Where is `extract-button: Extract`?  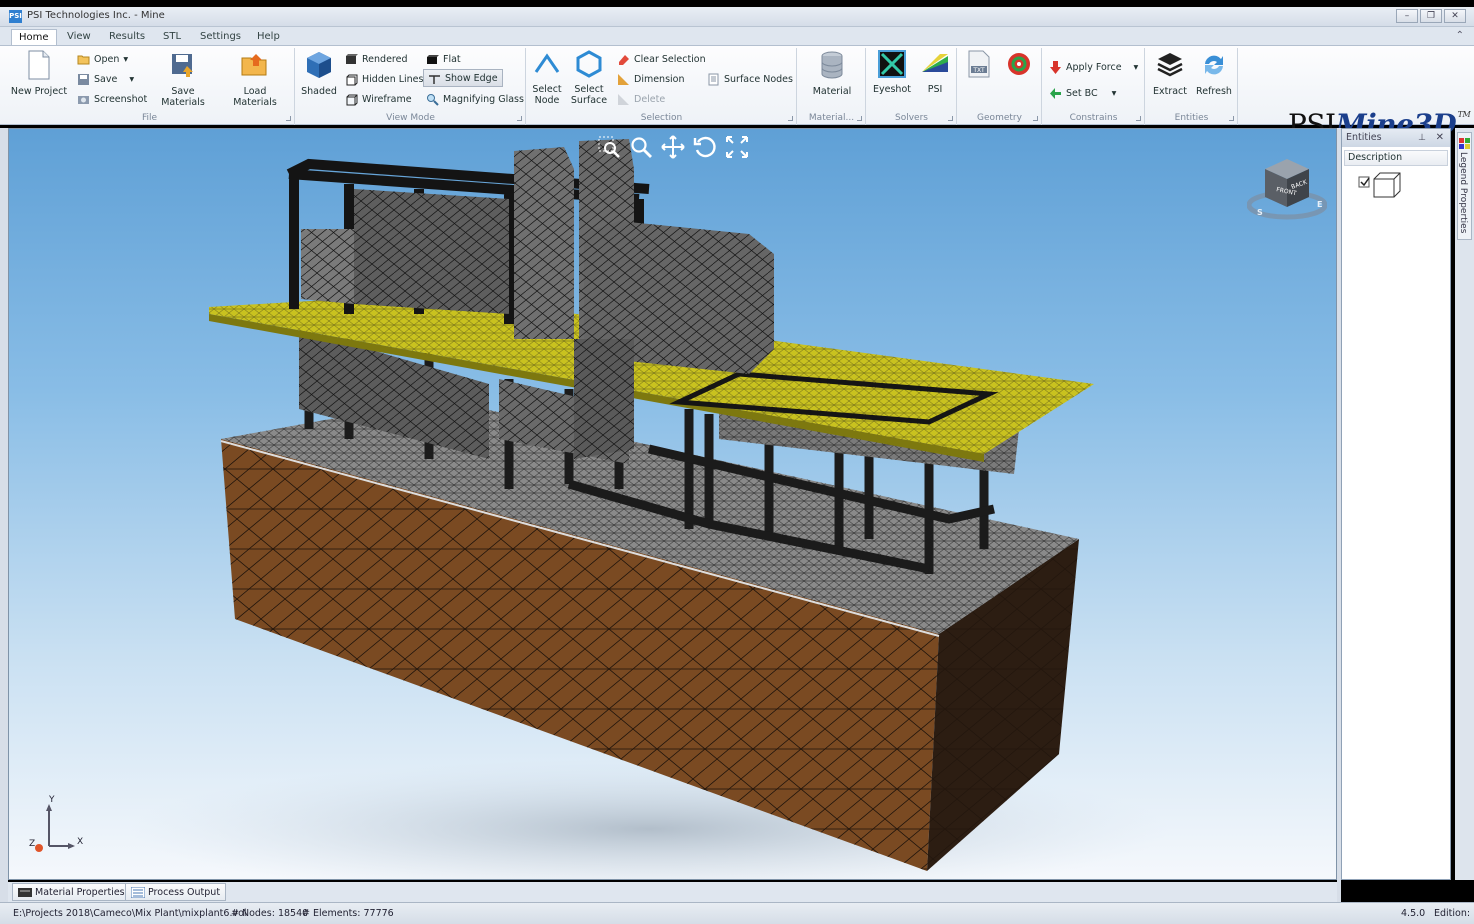 extract-button: Extract is located at coordinates (1170, 73).